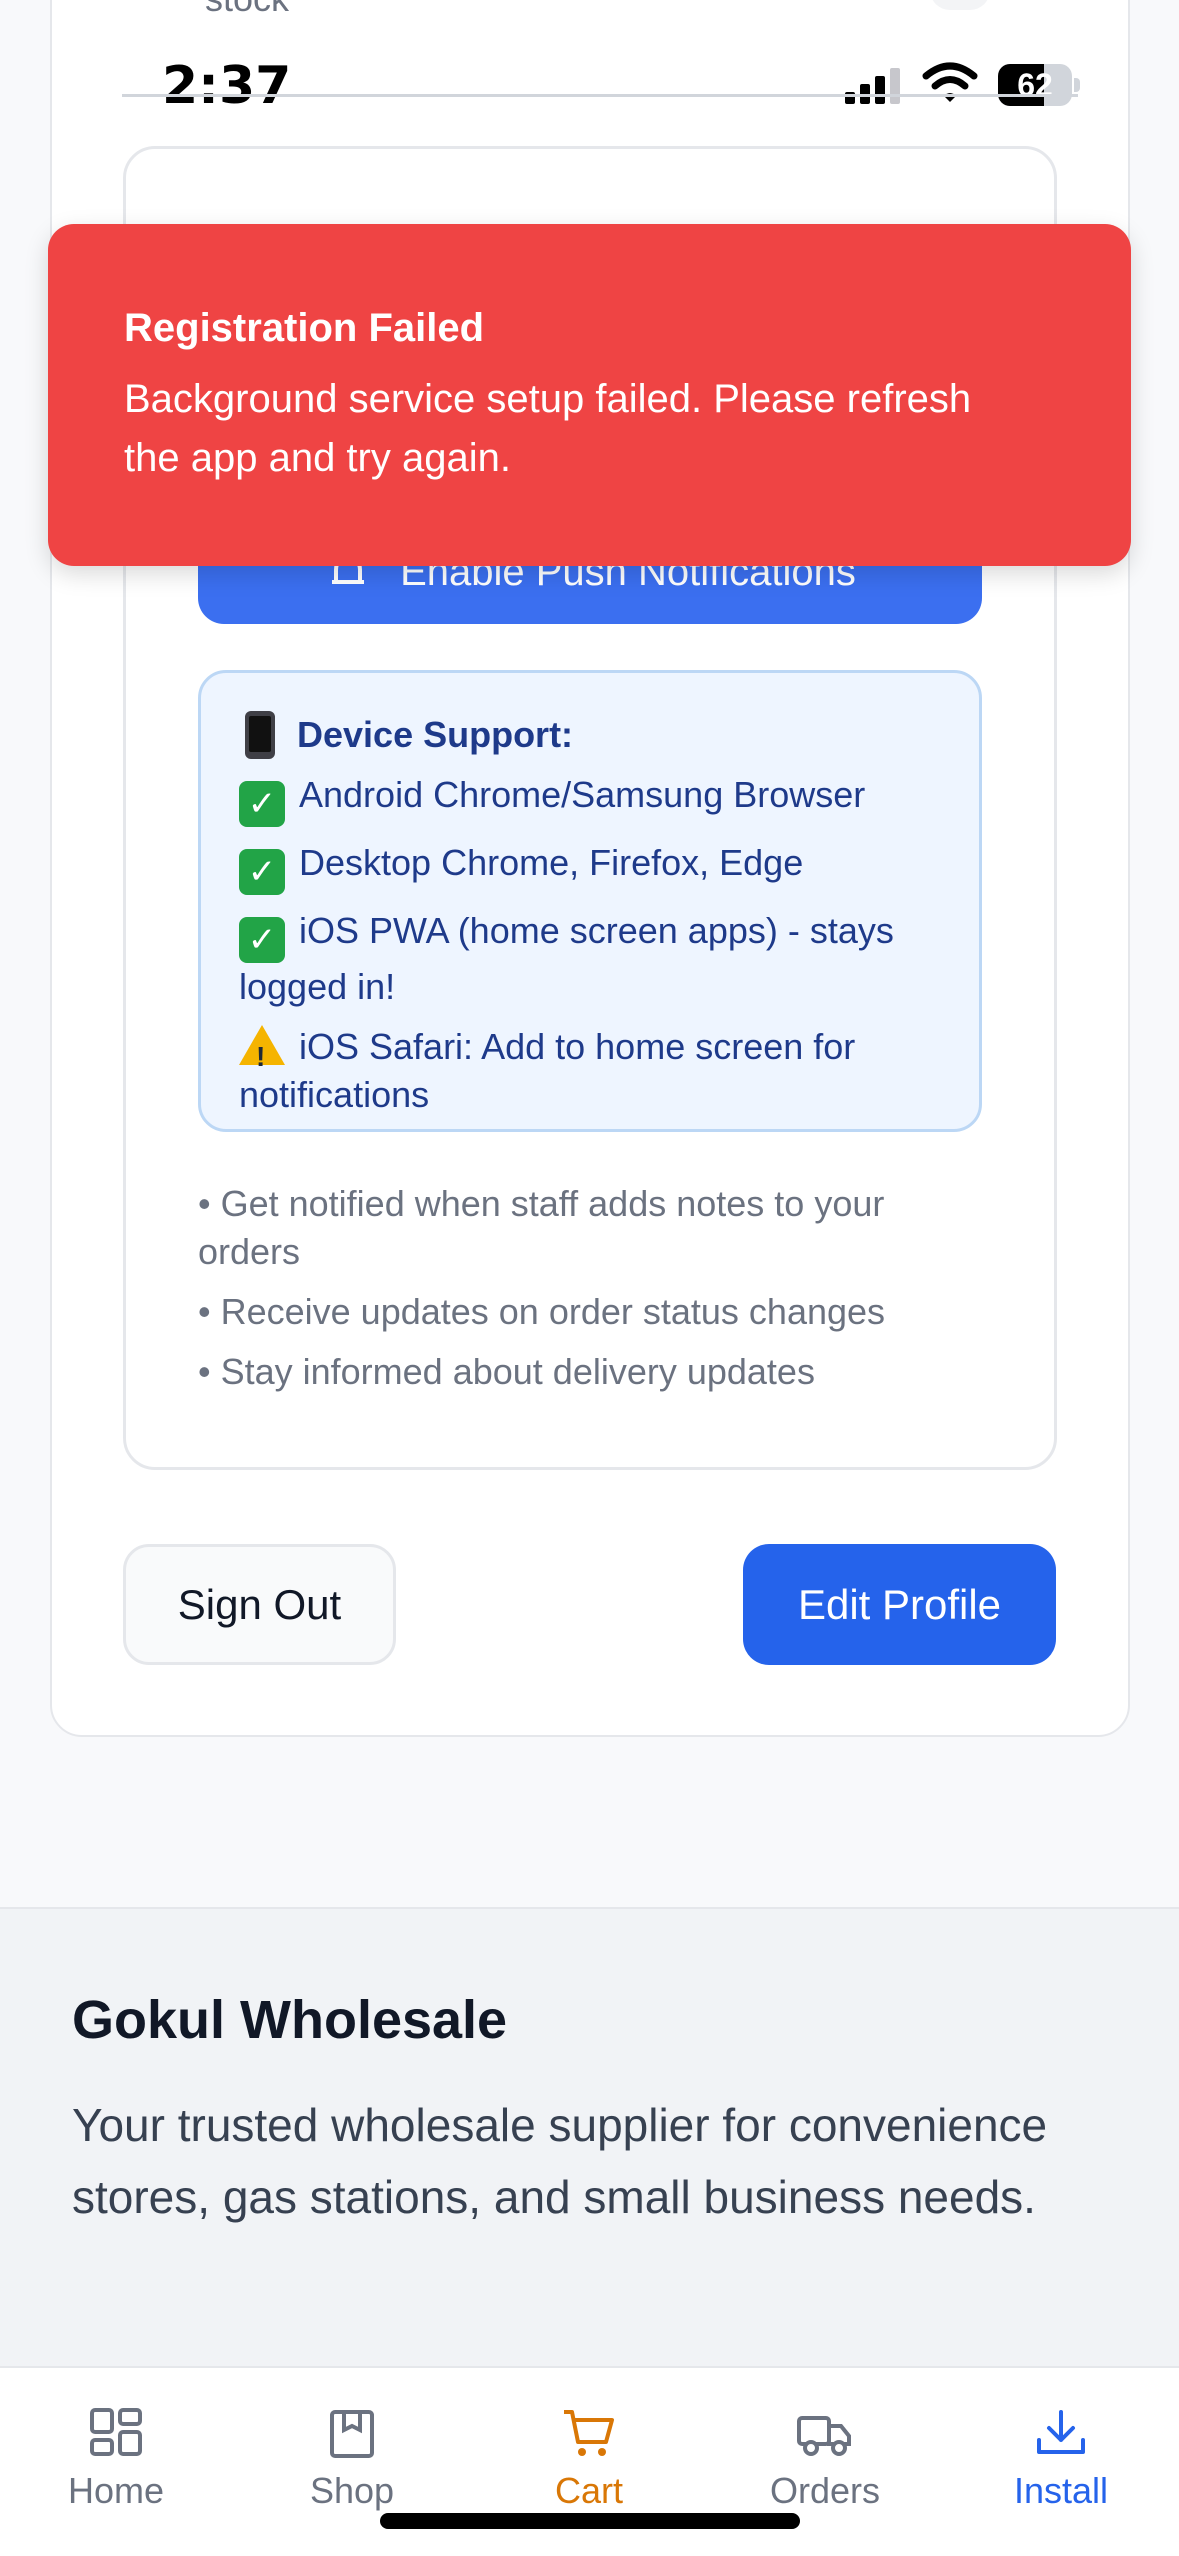 Image resolution: width=1179 pixels, height=2556 pixels. Describe the element at coordinates (1061, 2471) in the screenshot. I see `nav-install: Install` at that location.